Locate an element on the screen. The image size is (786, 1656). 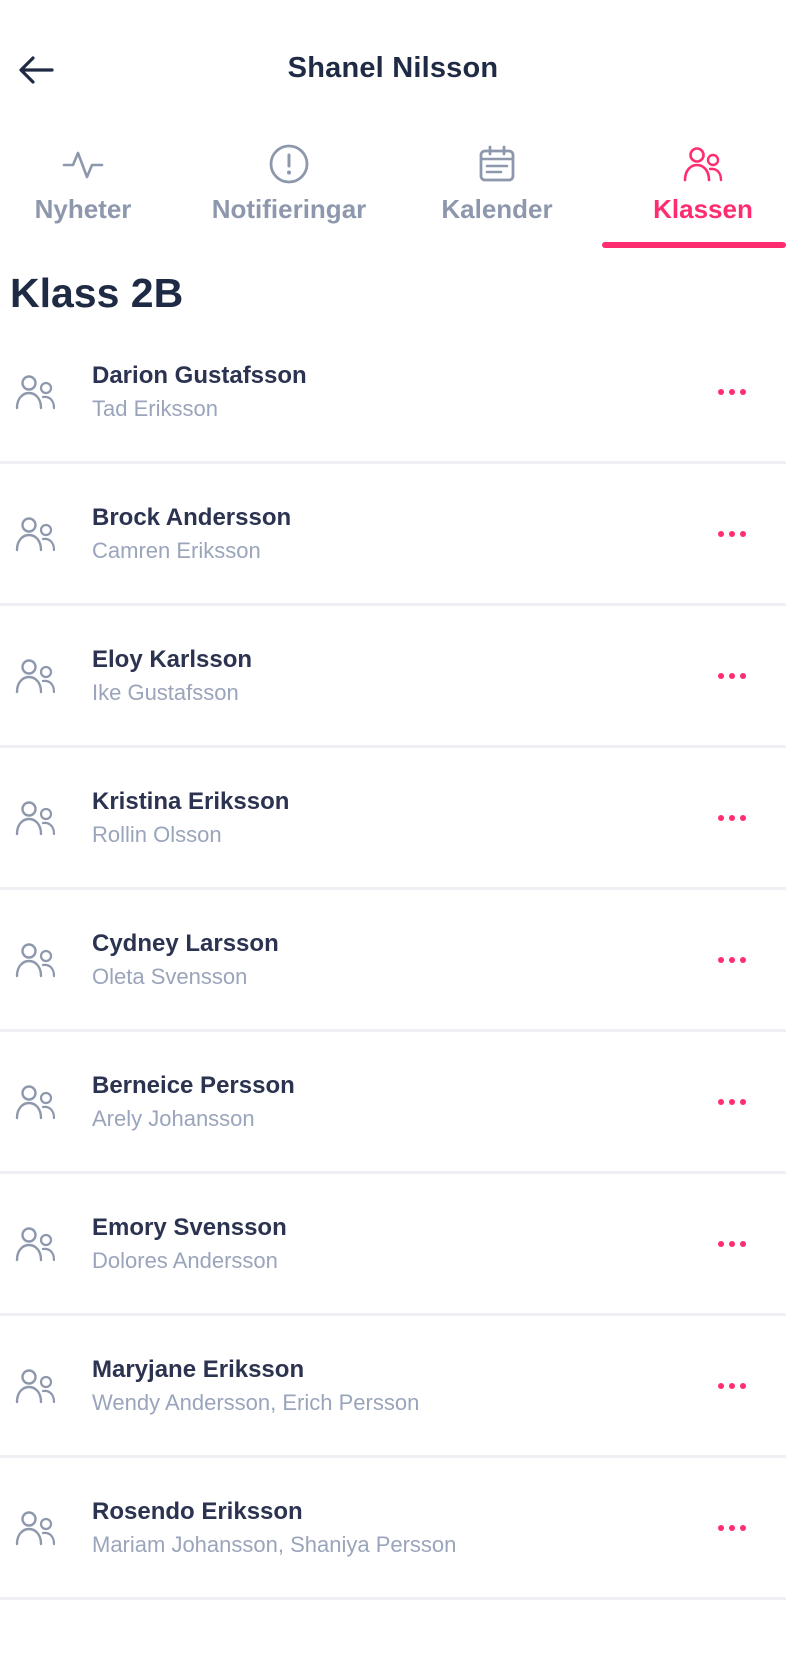
tab-label: Notifieringar is located at coordinates (289, 209).